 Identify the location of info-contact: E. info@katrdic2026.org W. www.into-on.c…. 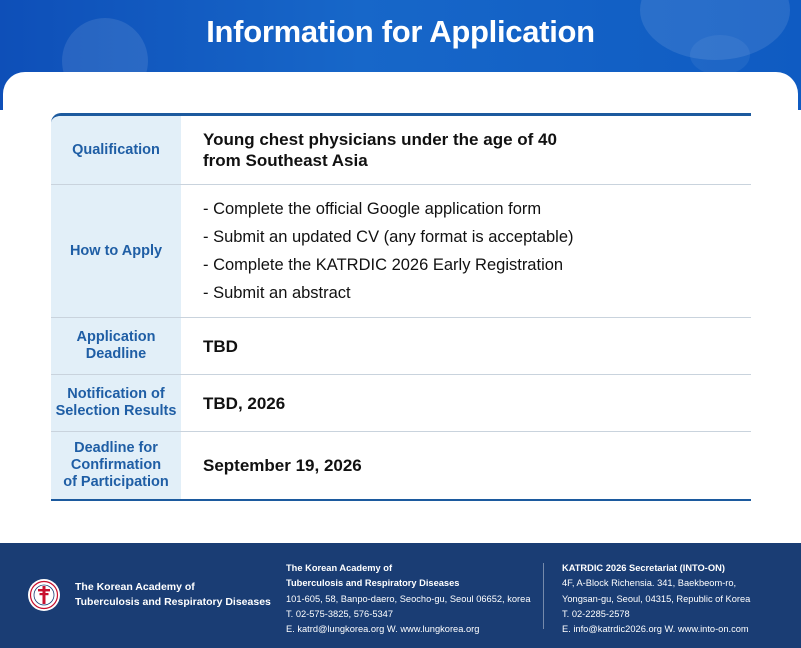
(655, 629).